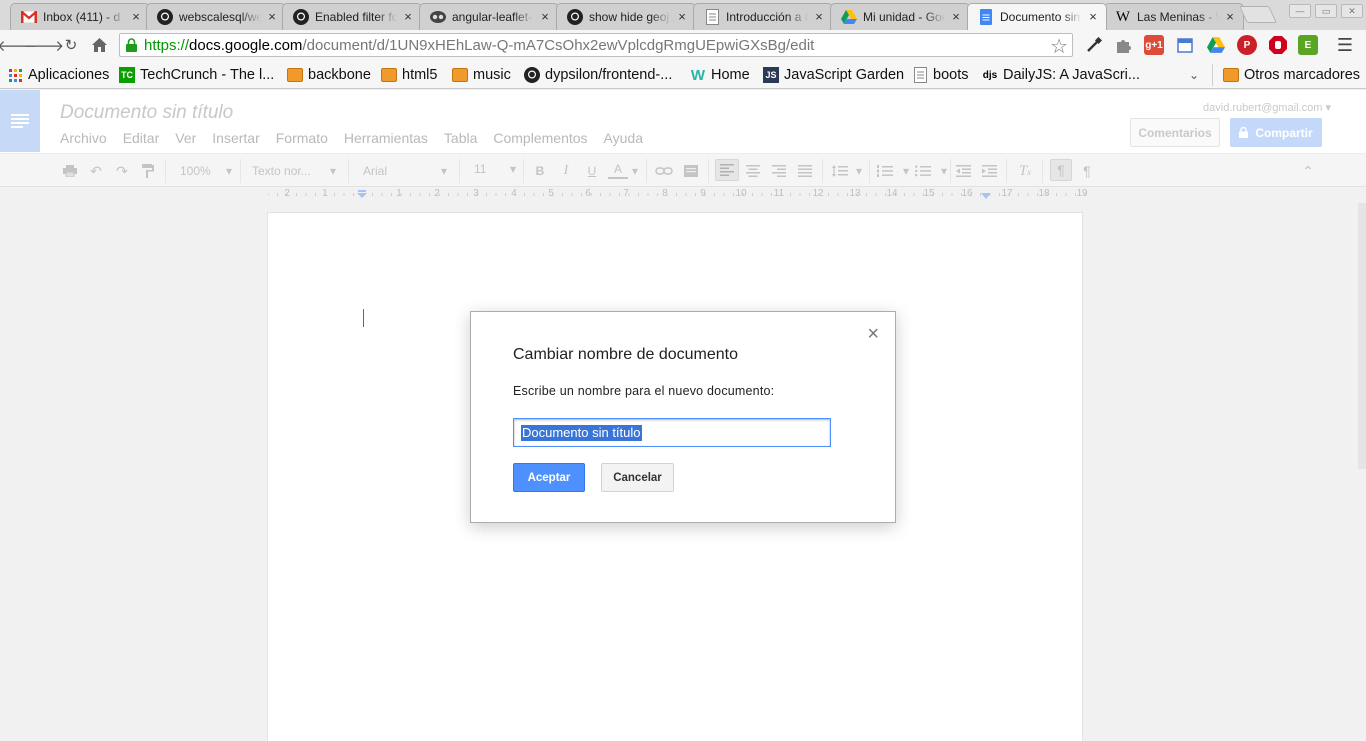  Describe the element at coordinates (753, 171) in the screenshot. I see `align-center-button` at that location.